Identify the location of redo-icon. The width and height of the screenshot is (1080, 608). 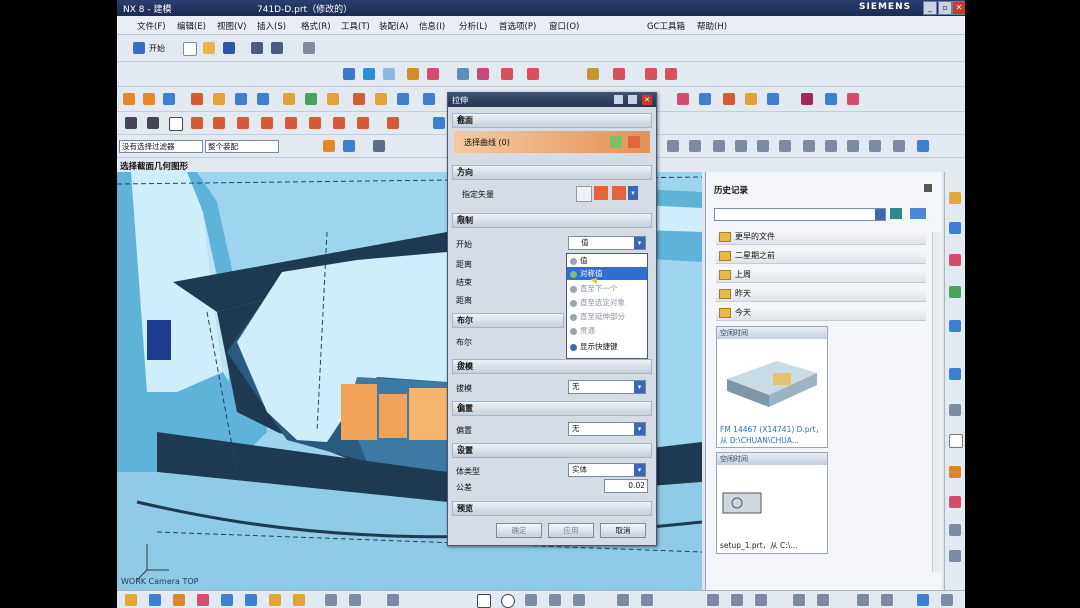
(277, 48).